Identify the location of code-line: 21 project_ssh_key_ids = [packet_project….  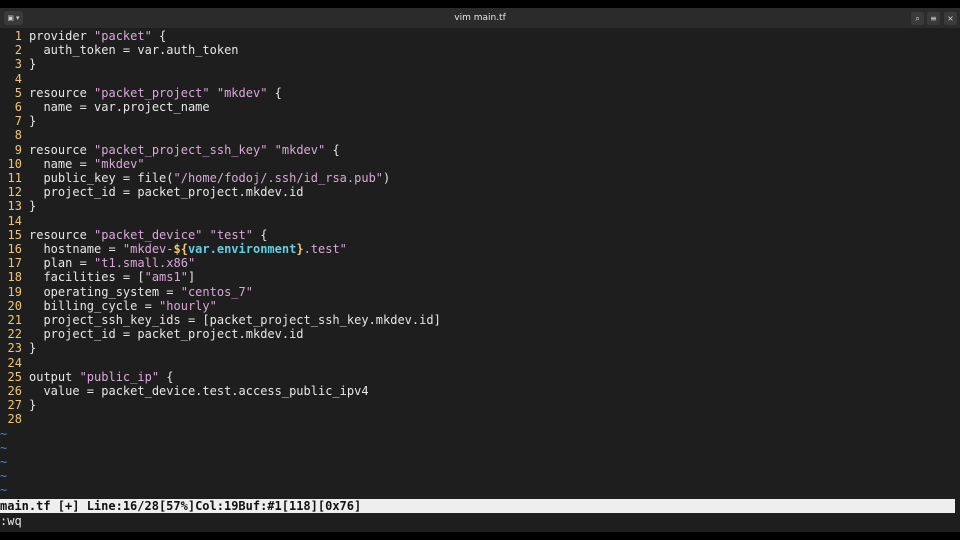
(220, 320).